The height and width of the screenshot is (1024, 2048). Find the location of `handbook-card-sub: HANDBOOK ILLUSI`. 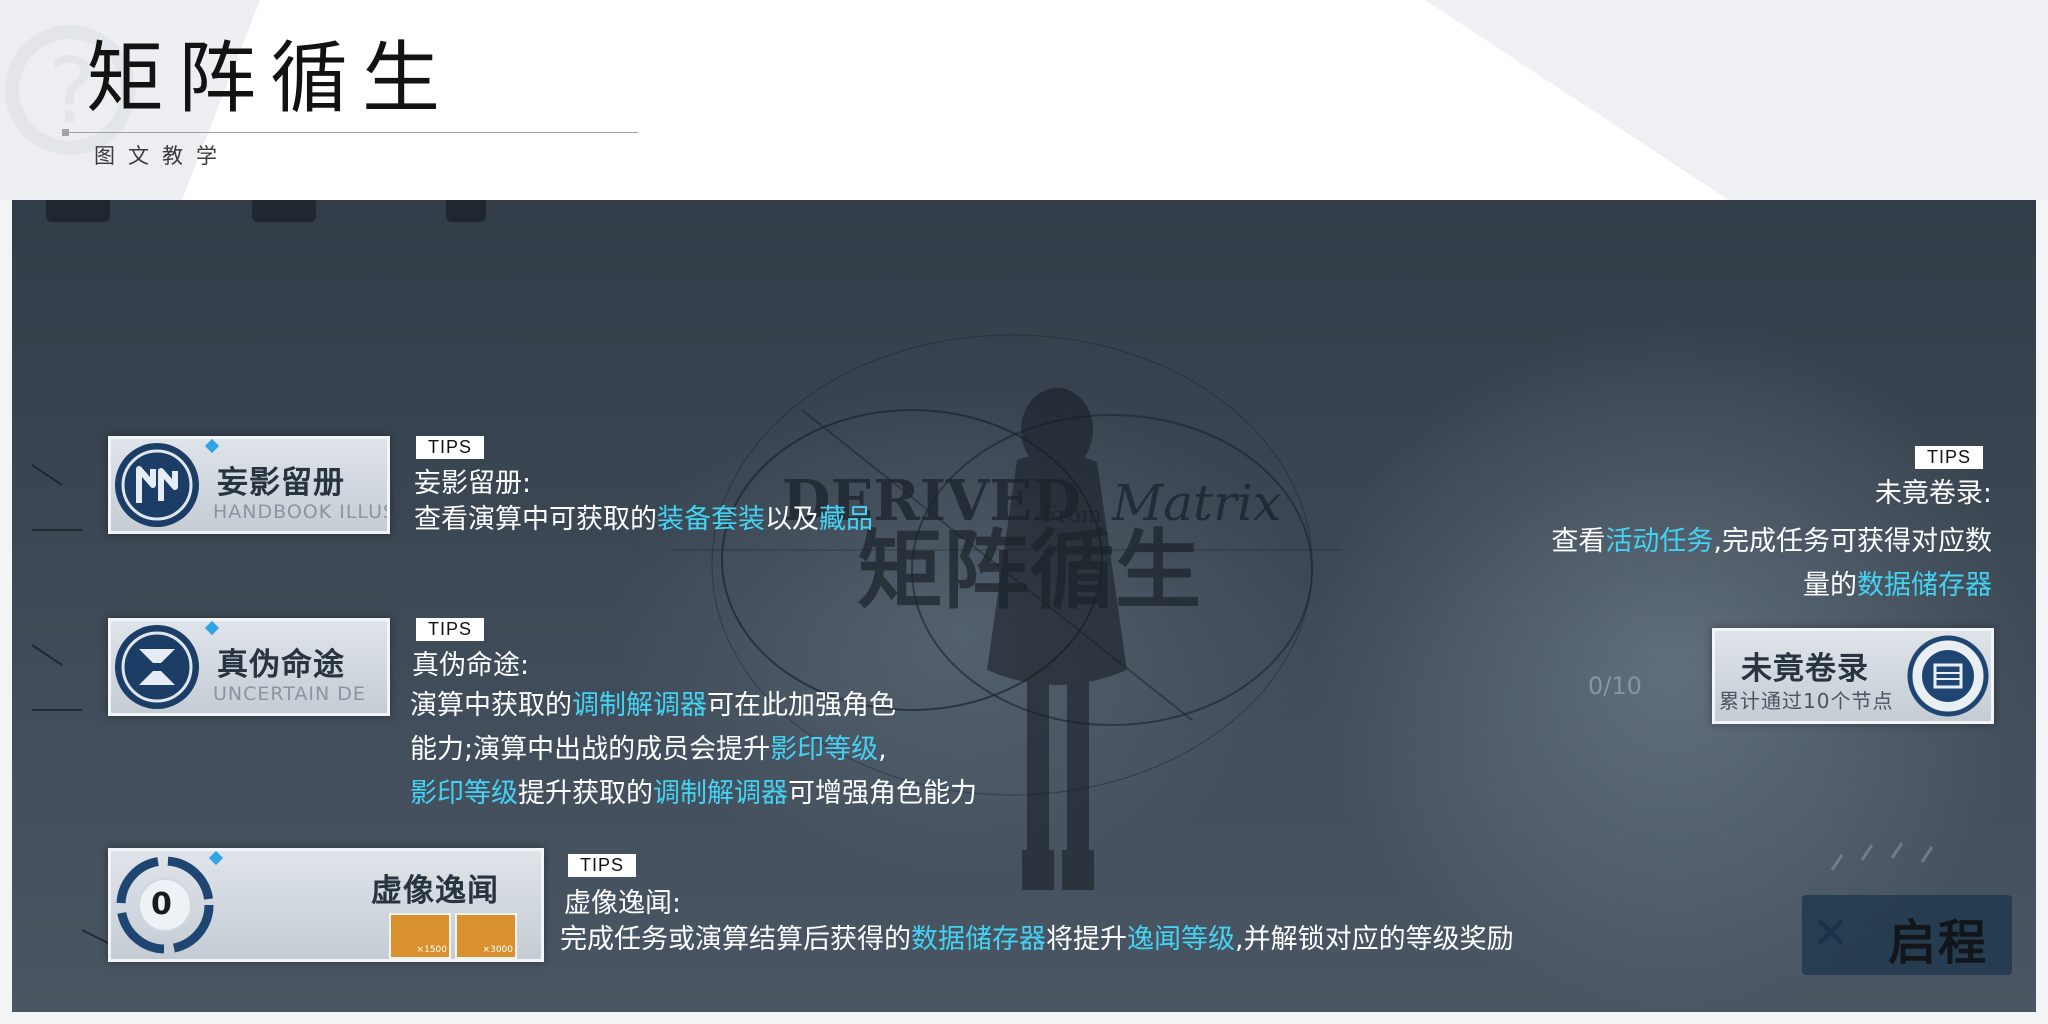

handbook-card-sub: HANDBOOK ILLUSI is located at coordinates (301, 512).